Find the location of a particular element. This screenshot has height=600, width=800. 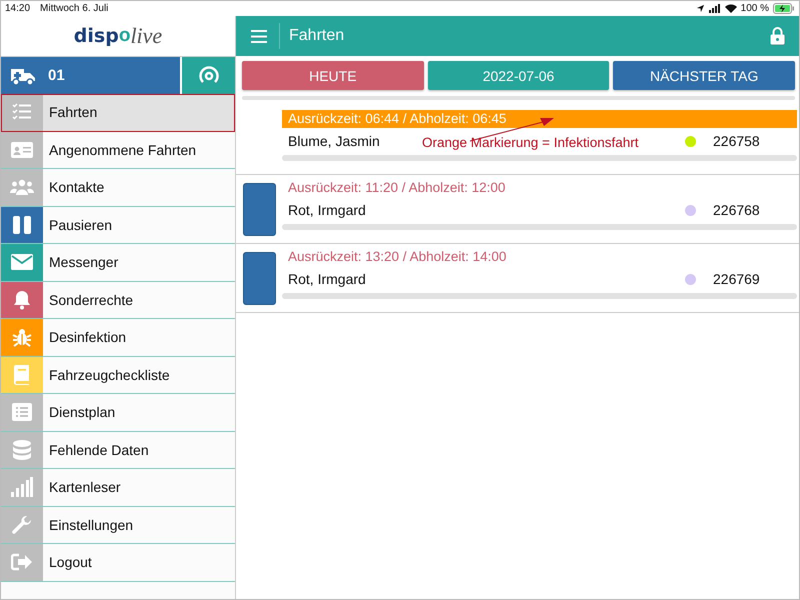

list-icon is located at coordinates (22, 412).